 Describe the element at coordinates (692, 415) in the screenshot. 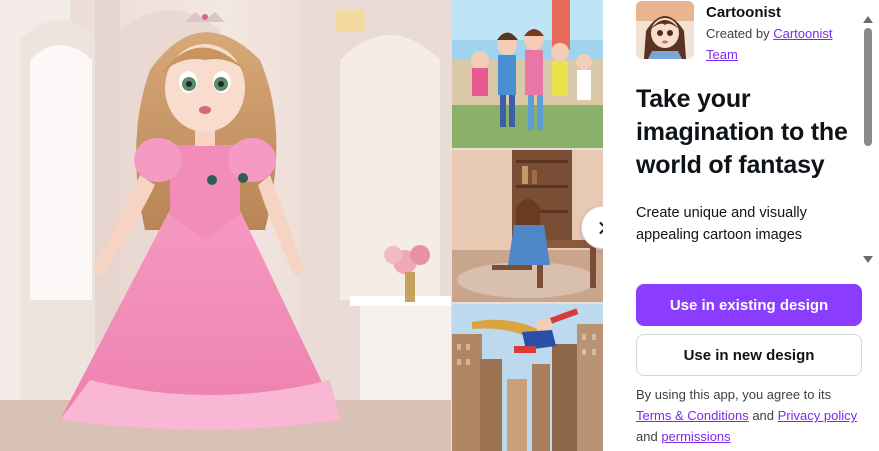

I see `terms-link: Terms & Conditions` at that location.